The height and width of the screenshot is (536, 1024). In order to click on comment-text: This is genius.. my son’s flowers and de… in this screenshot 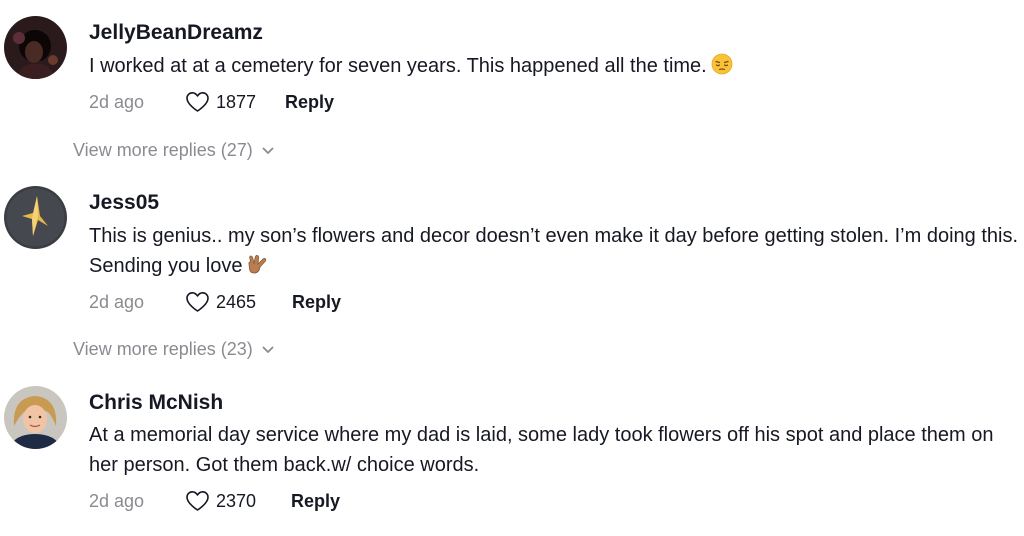, I will do `click(556, 251)`.